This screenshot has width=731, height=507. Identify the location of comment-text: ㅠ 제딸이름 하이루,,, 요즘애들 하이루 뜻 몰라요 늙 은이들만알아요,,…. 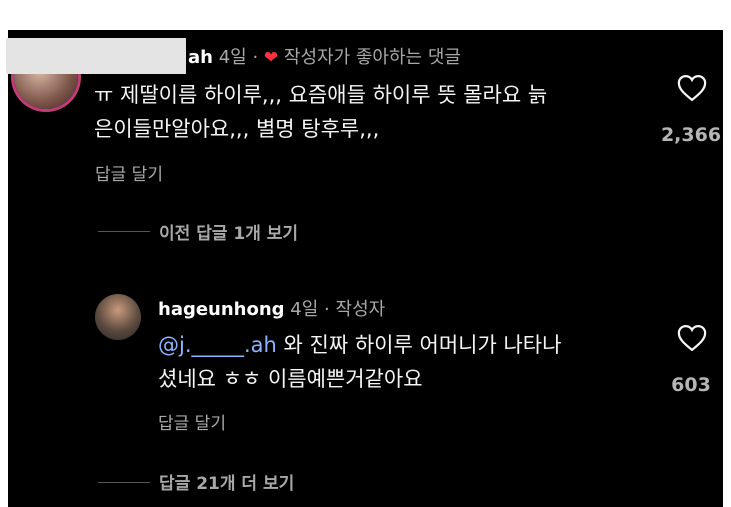
(374, 112).